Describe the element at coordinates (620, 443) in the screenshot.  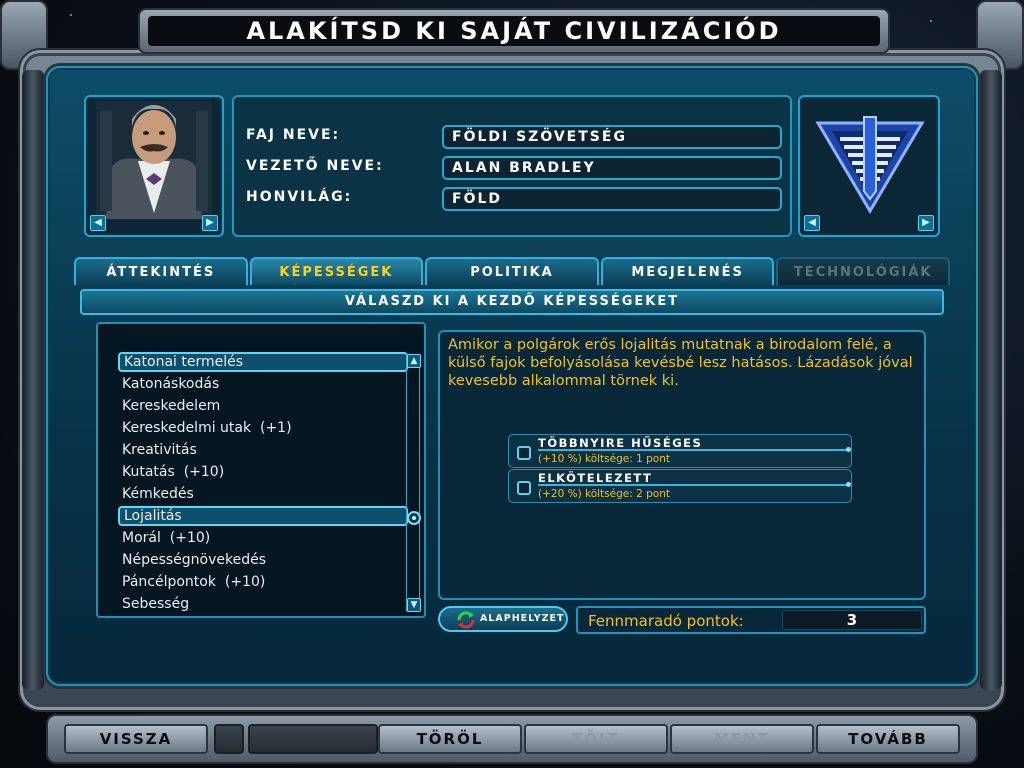
I see `option-title: Többnyire hűséges` at that location.